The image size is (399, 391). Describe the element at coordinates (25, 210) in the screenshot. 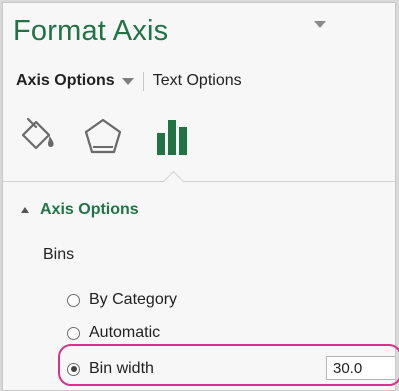

I see `collapse-triangle-icon` at that location.